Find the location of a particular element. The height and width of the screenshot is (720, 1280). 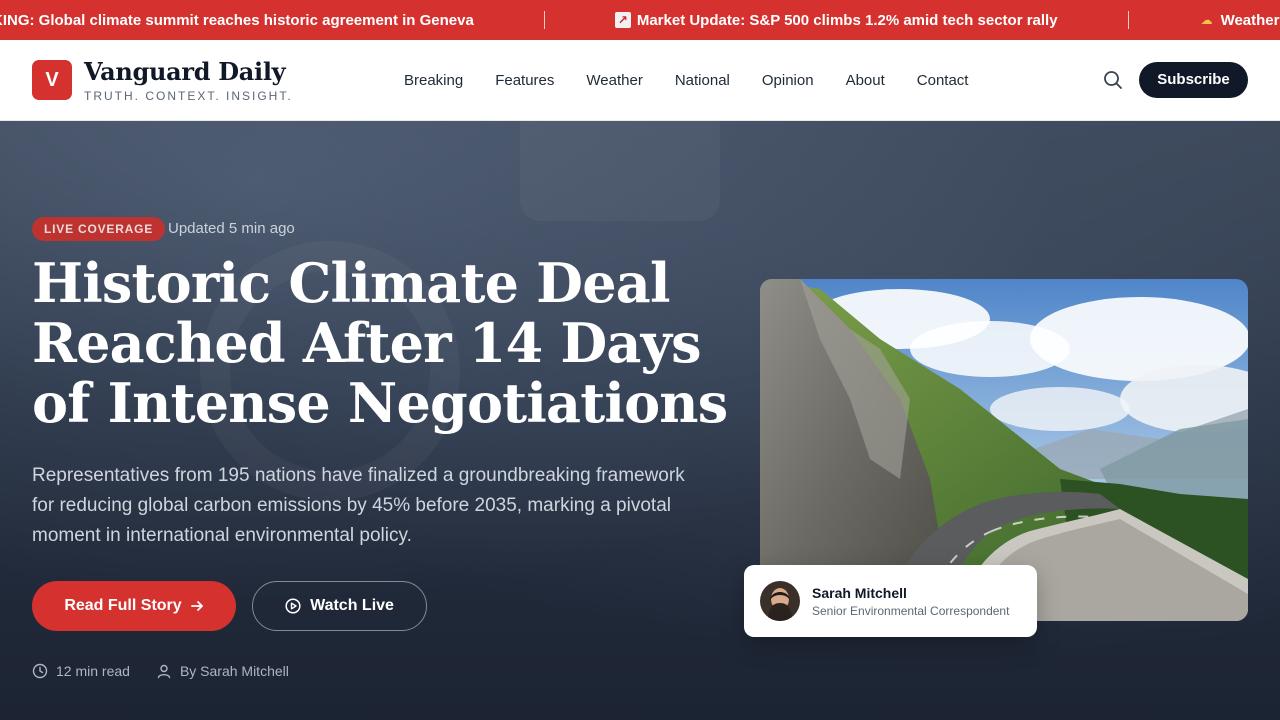

ticker-item: ☁ Weather A is located at coordinates (1239, 20).